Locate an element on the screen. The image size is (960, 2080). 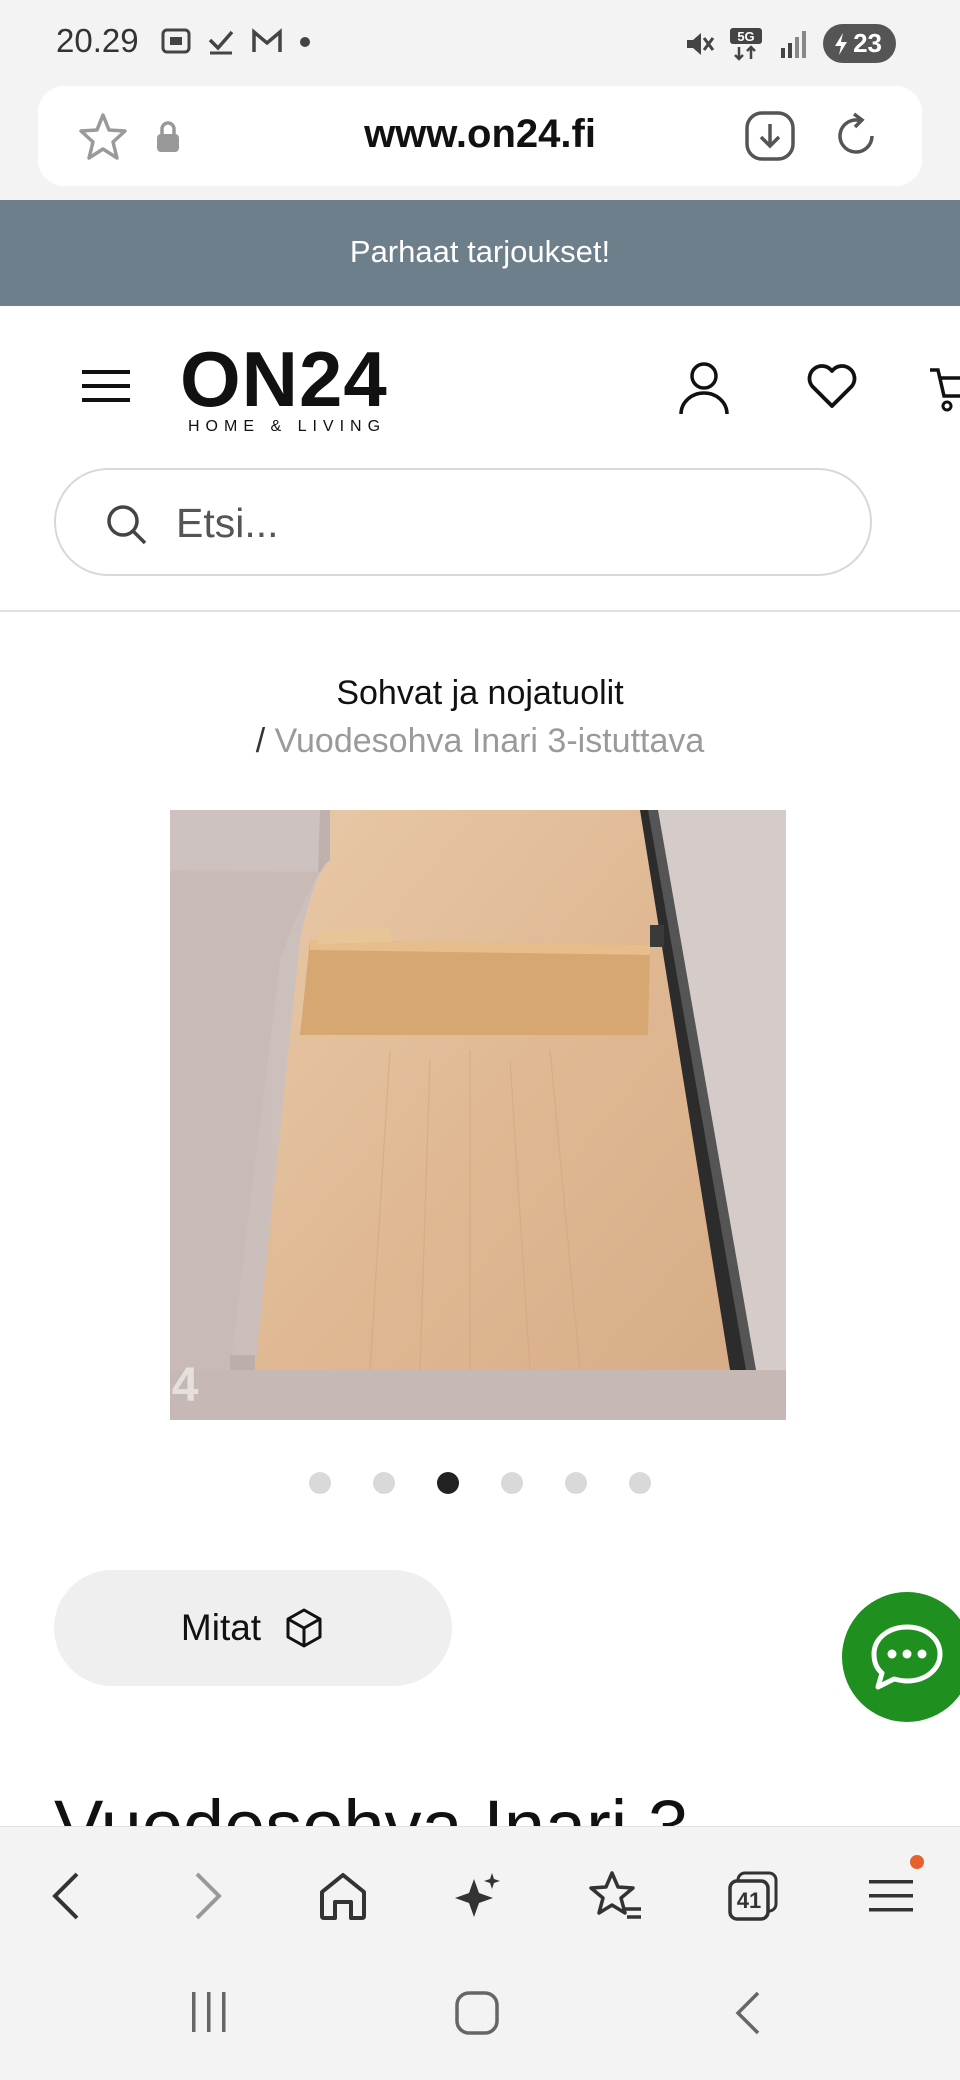
search-input is located at coordinates (496, 523).